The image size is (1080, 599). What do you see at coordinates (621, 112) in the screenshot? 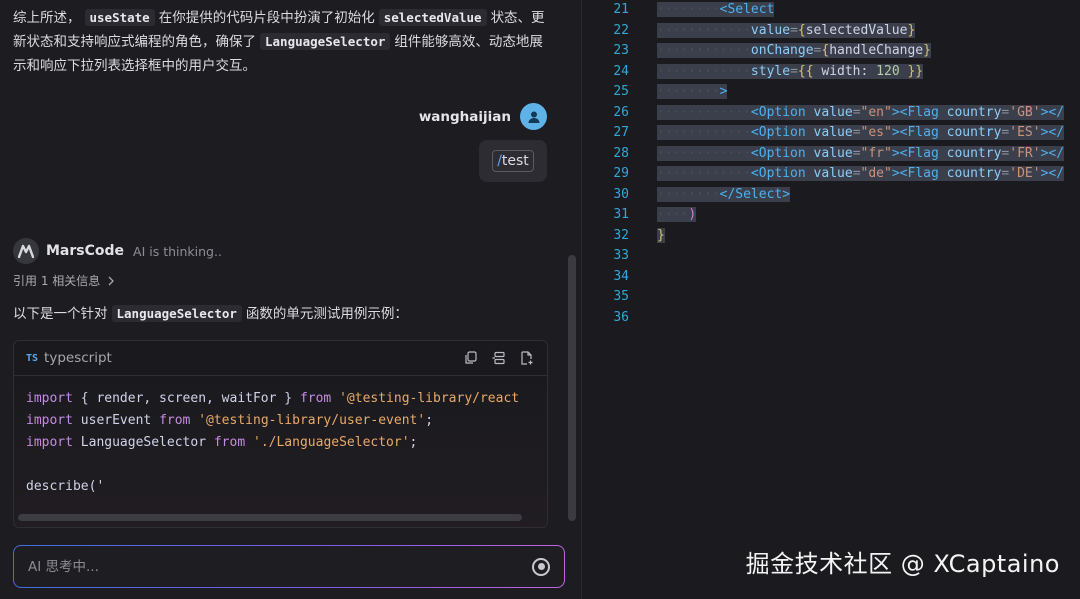
I see `line-number: 26` at bounding box center [621, 112].